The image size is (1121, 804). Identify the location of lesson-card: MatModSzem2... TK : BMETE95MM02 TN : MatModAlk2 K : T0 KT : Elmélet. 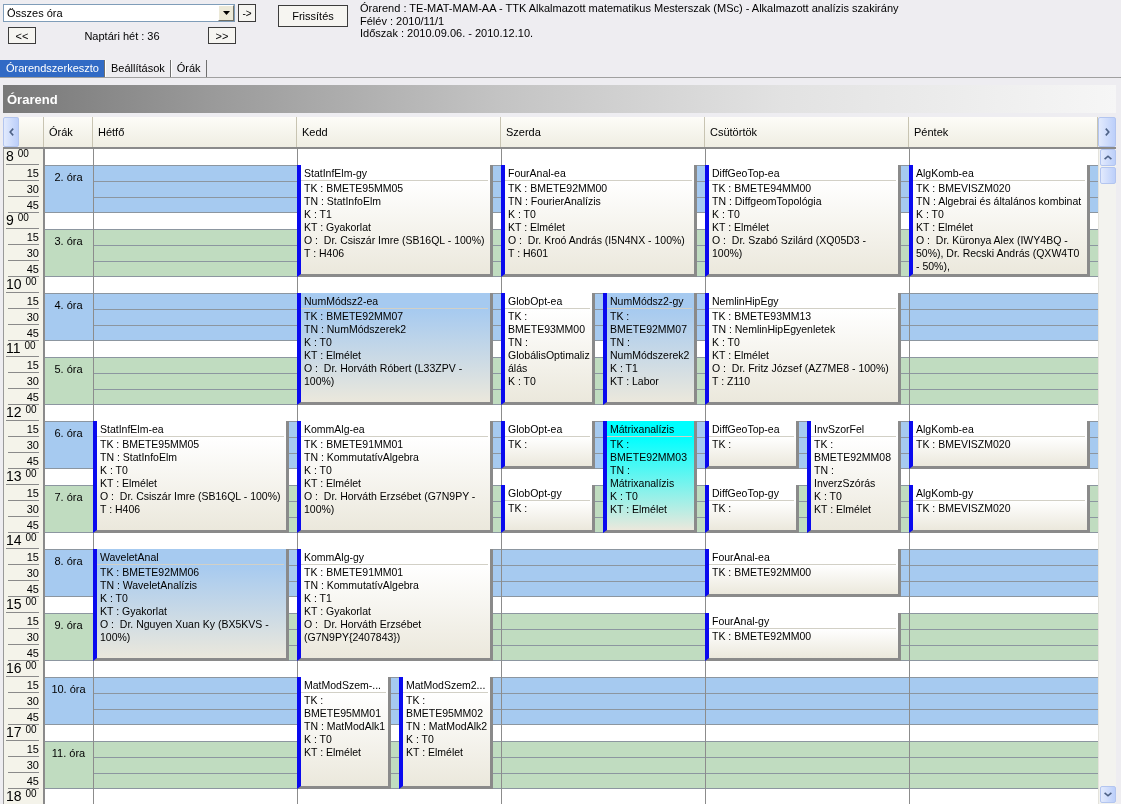
(446, 733).